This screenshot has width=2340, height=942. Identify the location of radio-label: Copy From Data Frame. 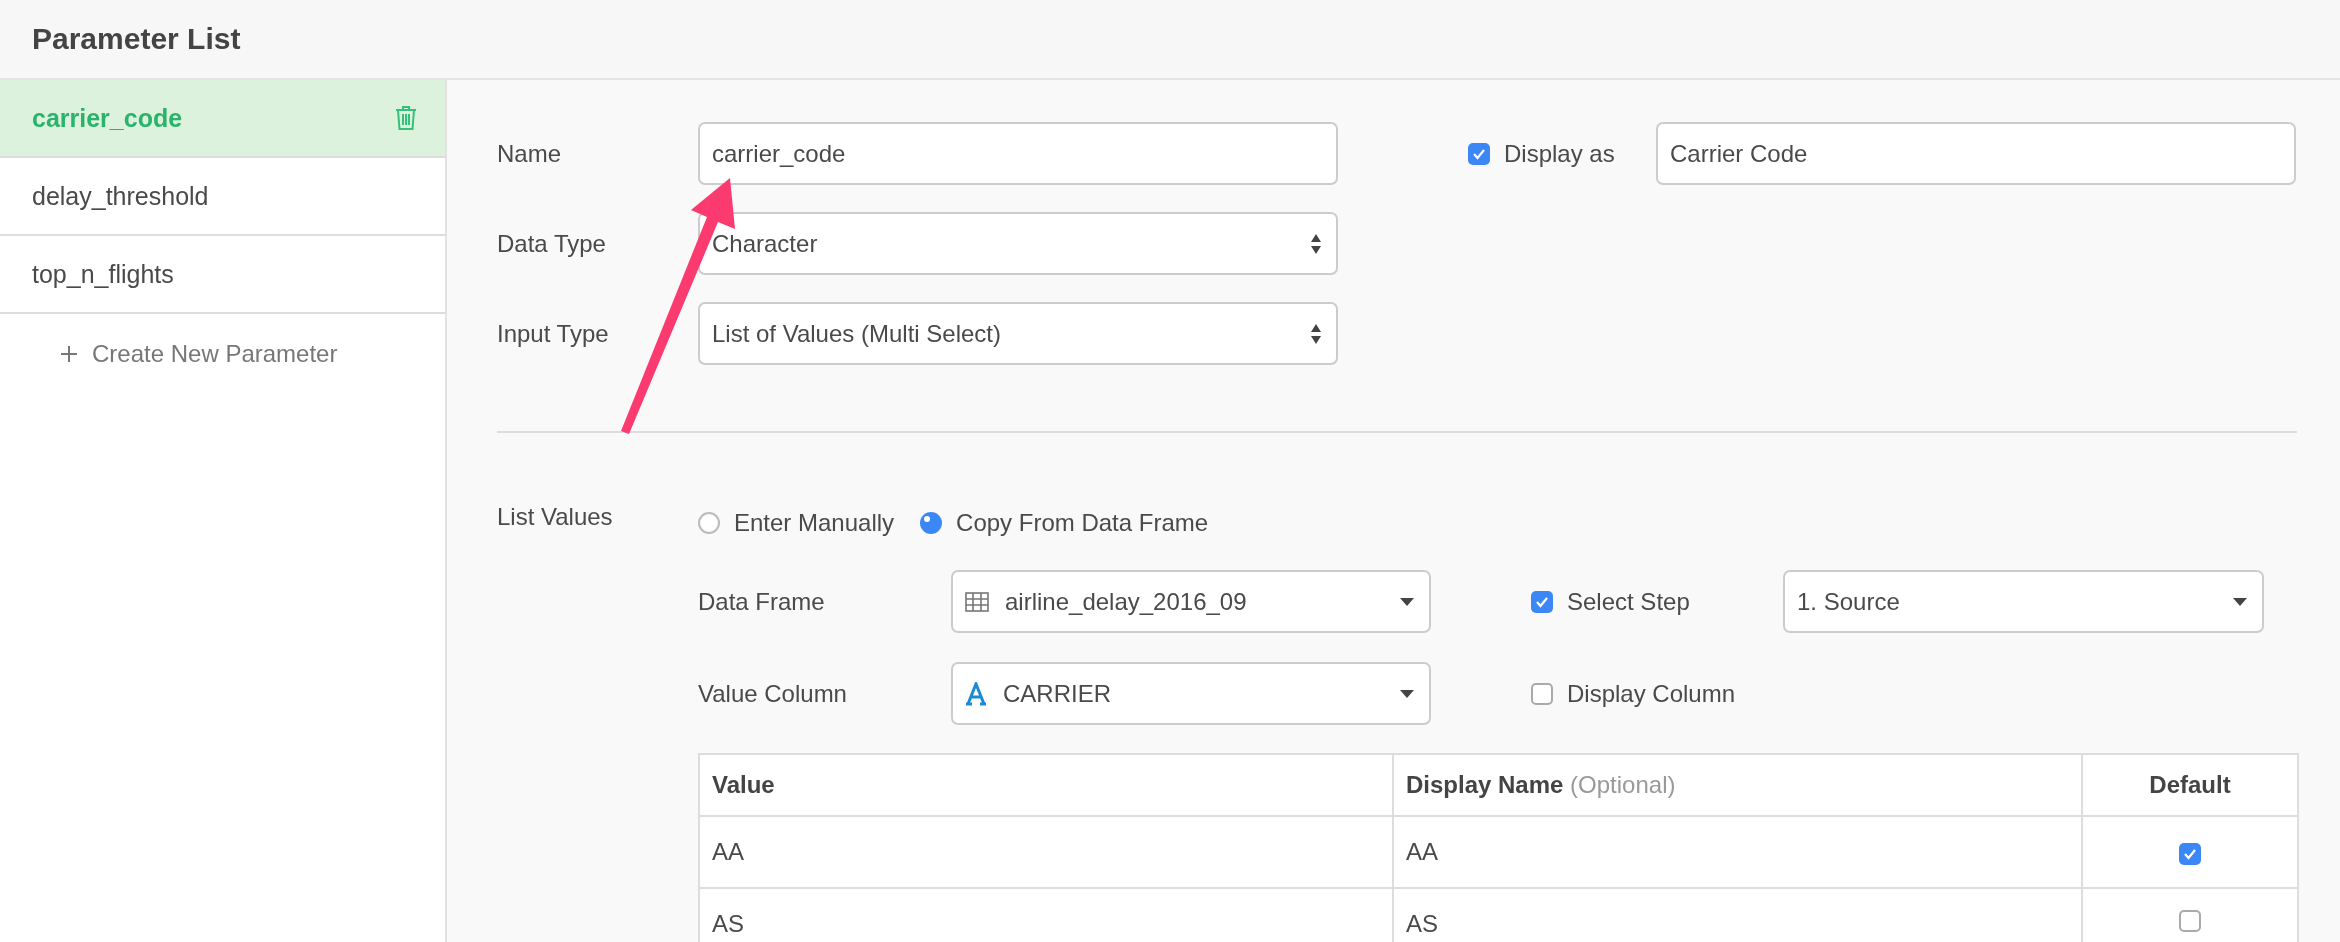
(1082, 523).